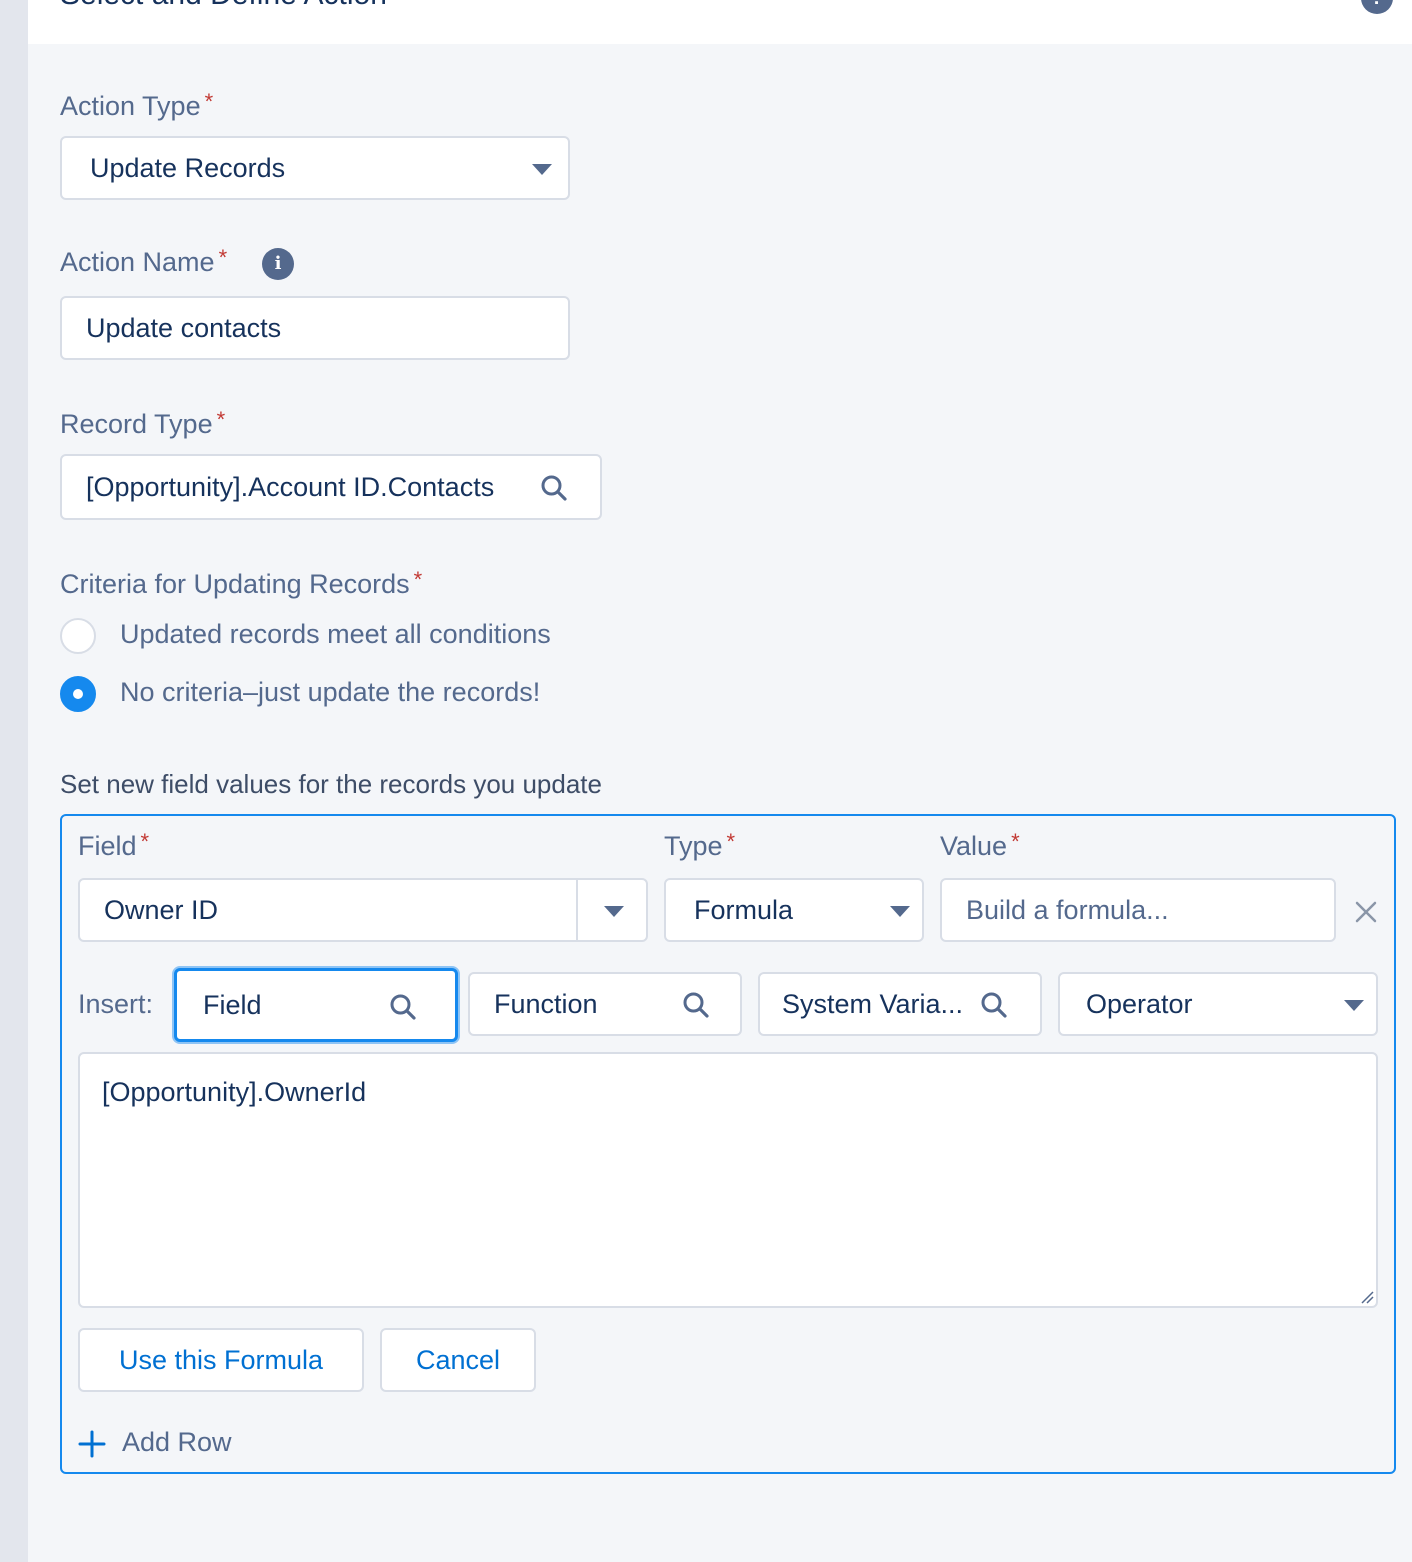 Image resolution: width=1412 pixels, height=1562 pixels. I want to click on cancel-button: Cancel, so click(458, 1360).